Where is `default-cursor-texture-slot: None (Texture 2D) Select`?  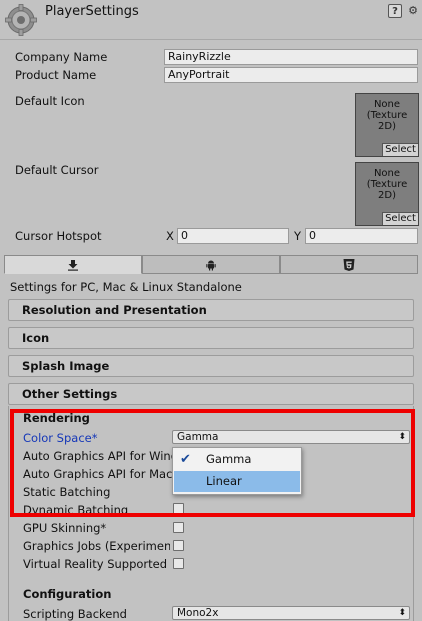
default-cursor-texture-slot: None (Texture 2D) Select is located at coordinates (387, 194).